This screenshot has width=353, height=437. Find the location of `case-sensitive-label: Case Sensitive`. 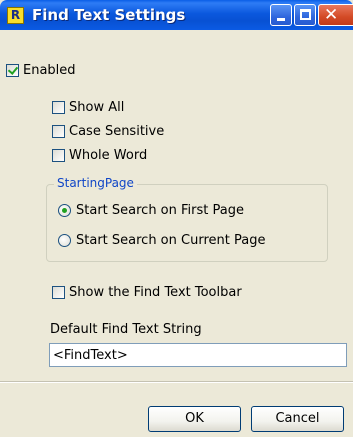

case-sensitive-label: Case Sensitive is located at coordinates (117, 131).